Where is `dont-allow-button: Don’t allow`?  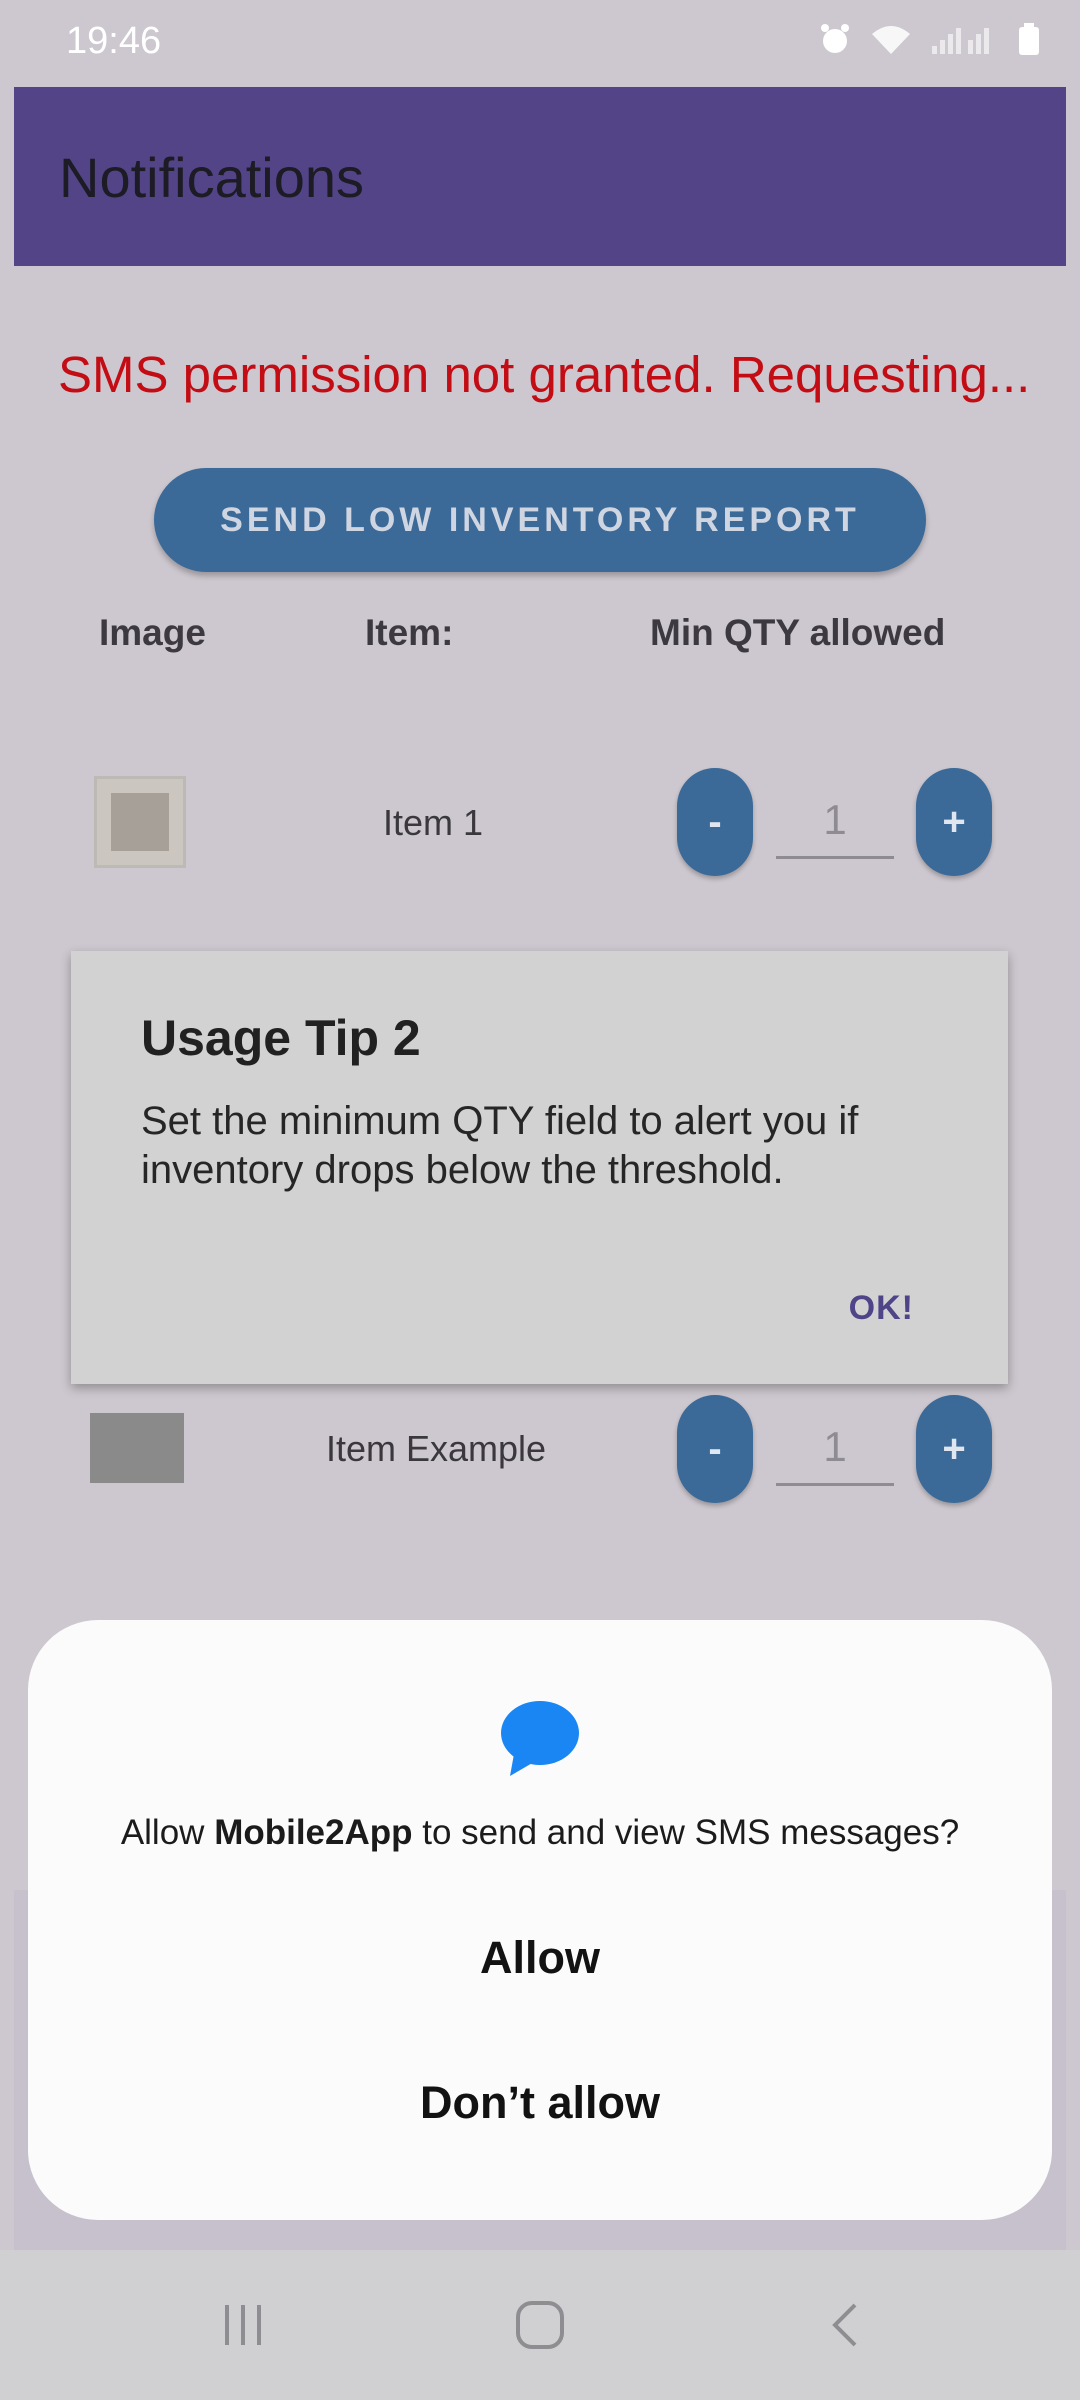
dont-allow-button: Don’t allow is located at coordinates (540, 2103).